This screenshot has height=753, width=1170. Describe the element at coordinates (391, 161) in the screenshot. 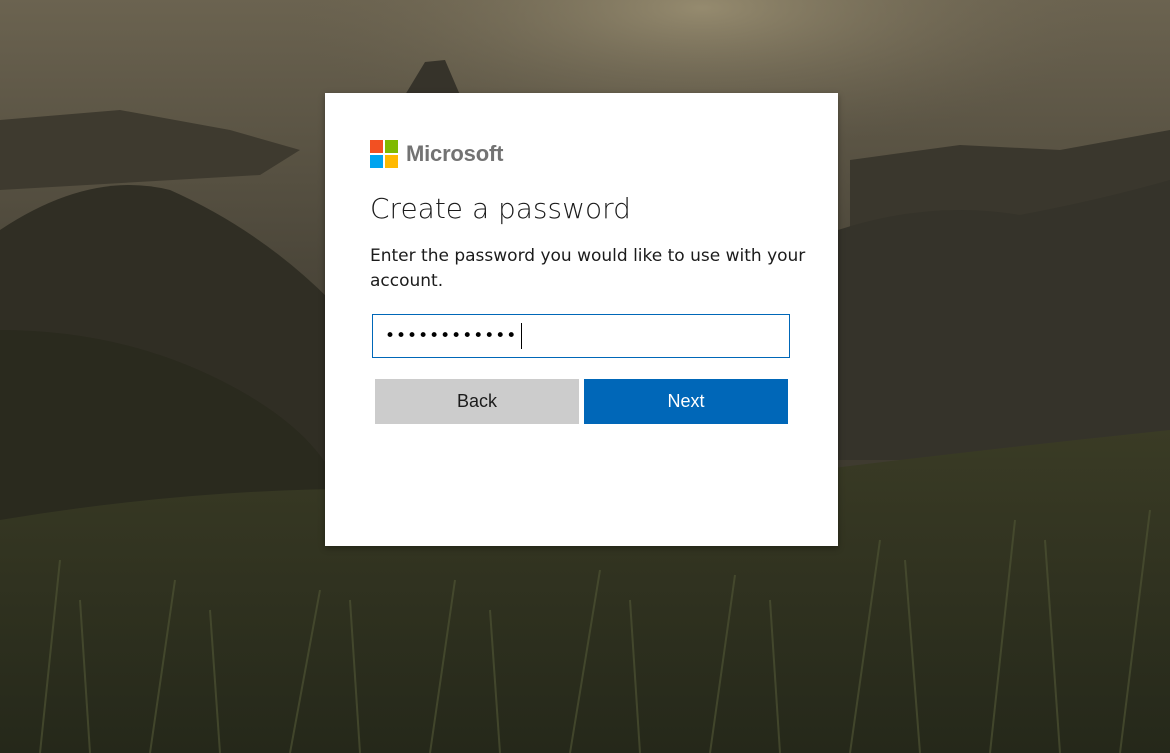

I see `logo-square-yellow` at that location.